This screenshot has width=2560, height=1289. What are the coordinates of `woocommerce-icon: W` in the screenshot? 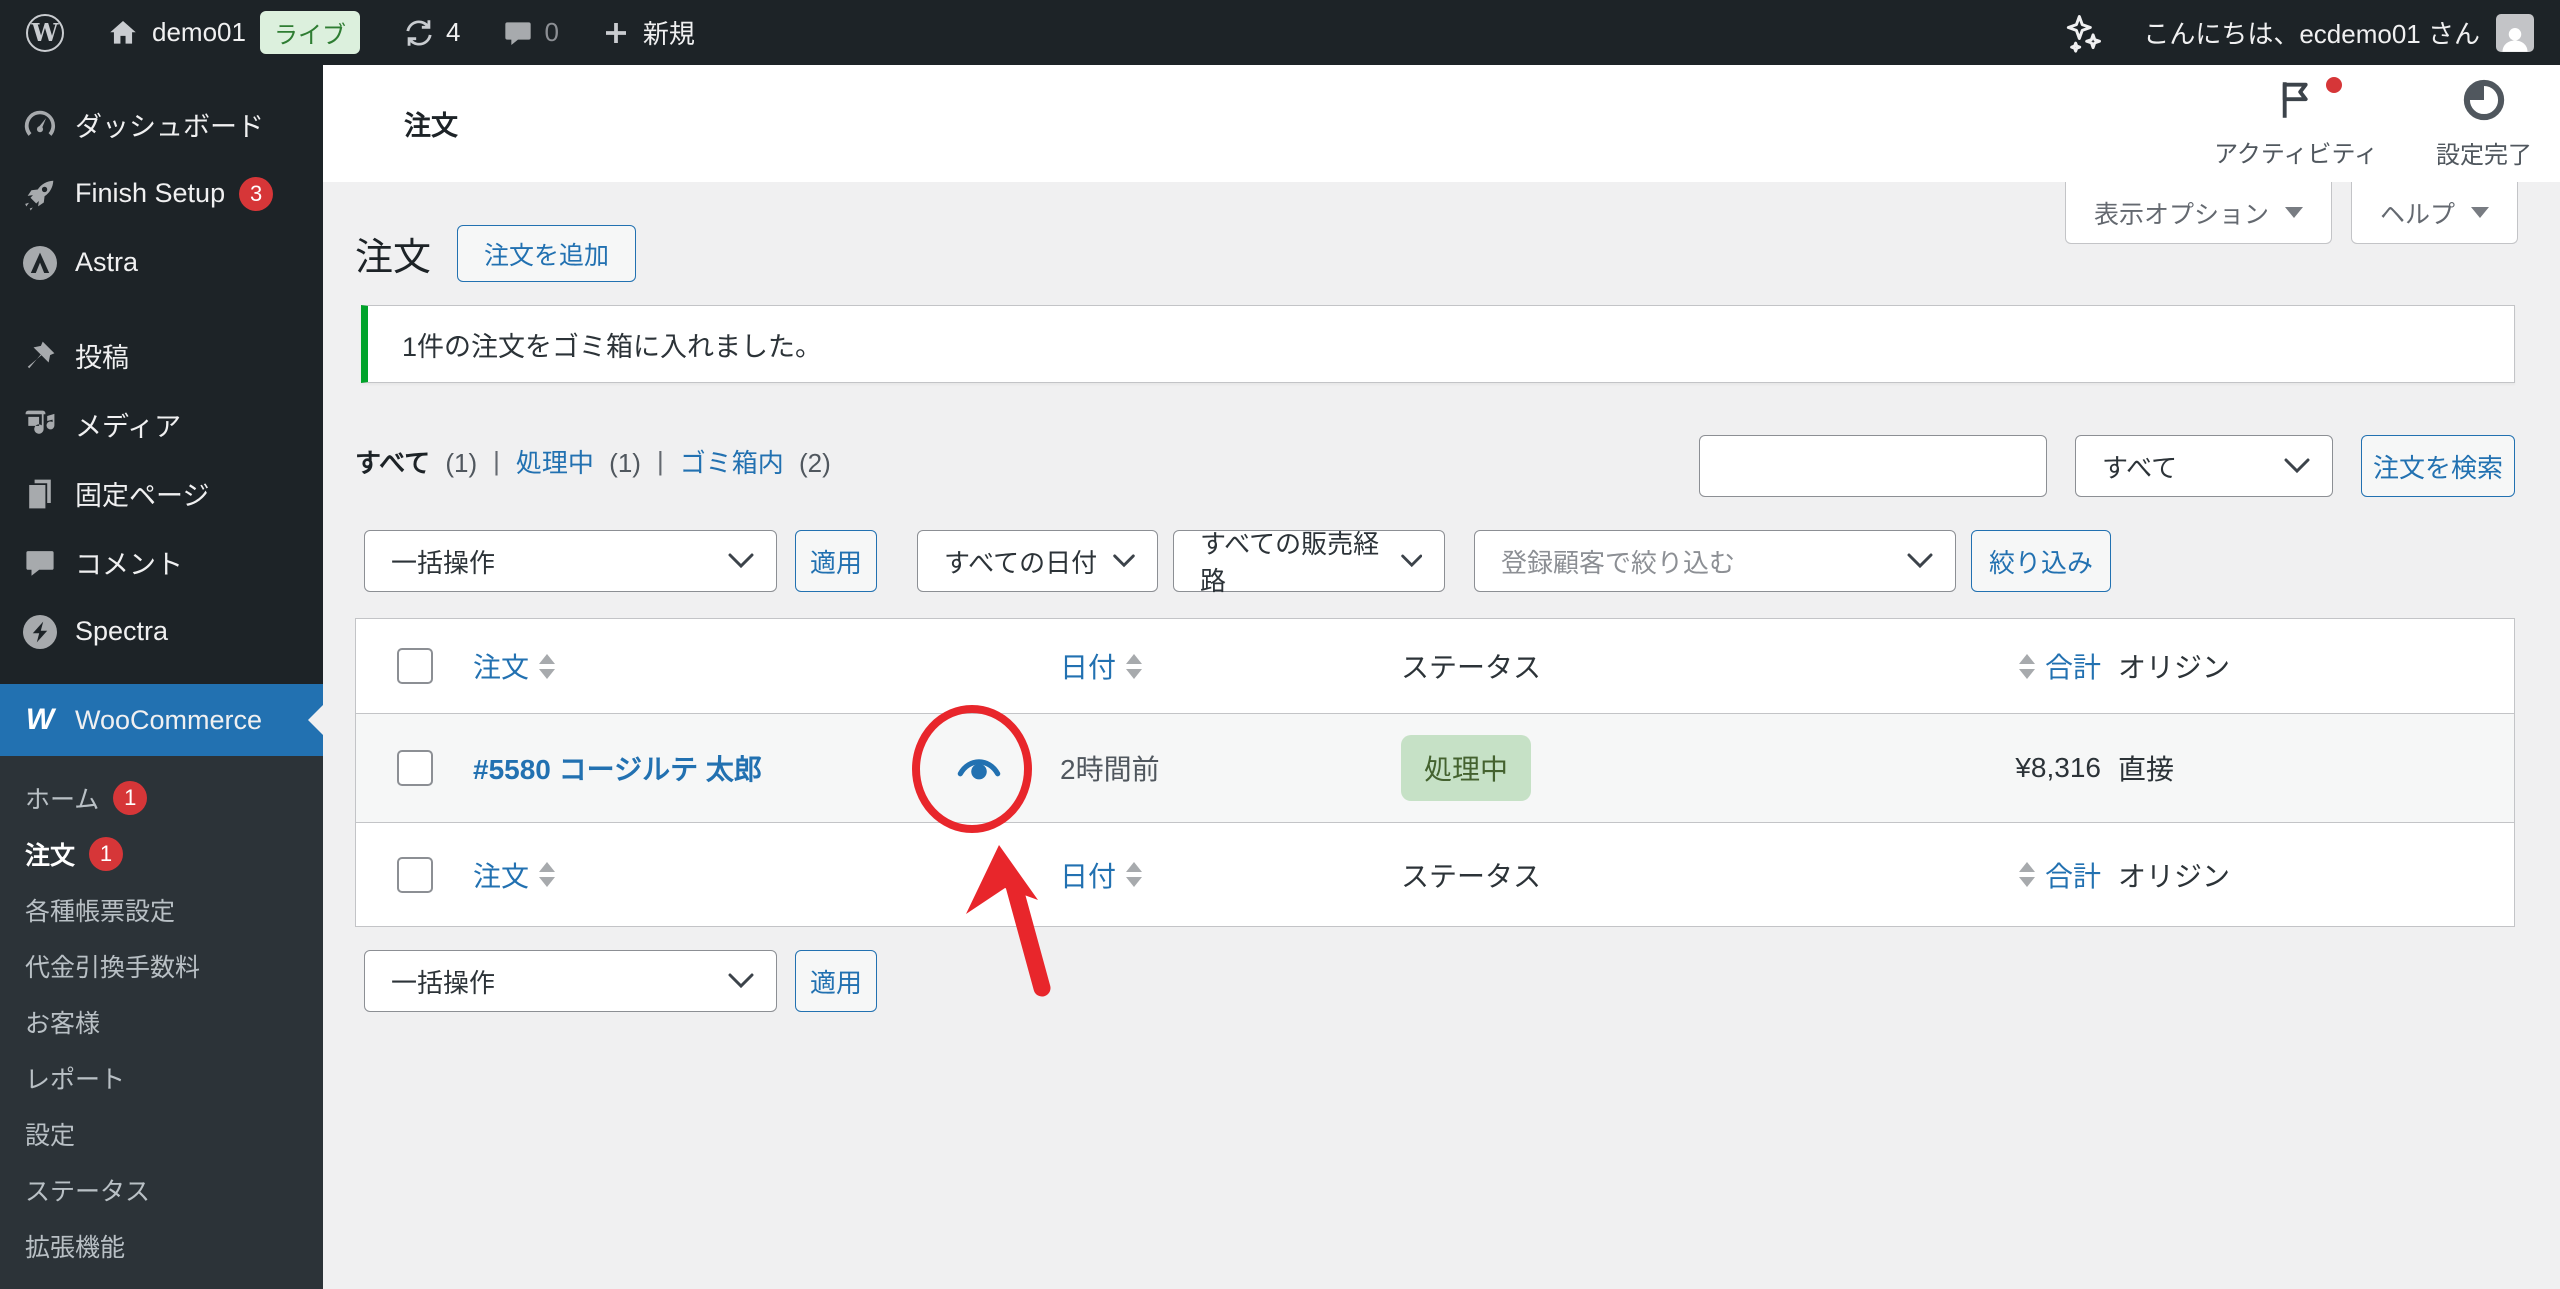 It's located at (40, 719).